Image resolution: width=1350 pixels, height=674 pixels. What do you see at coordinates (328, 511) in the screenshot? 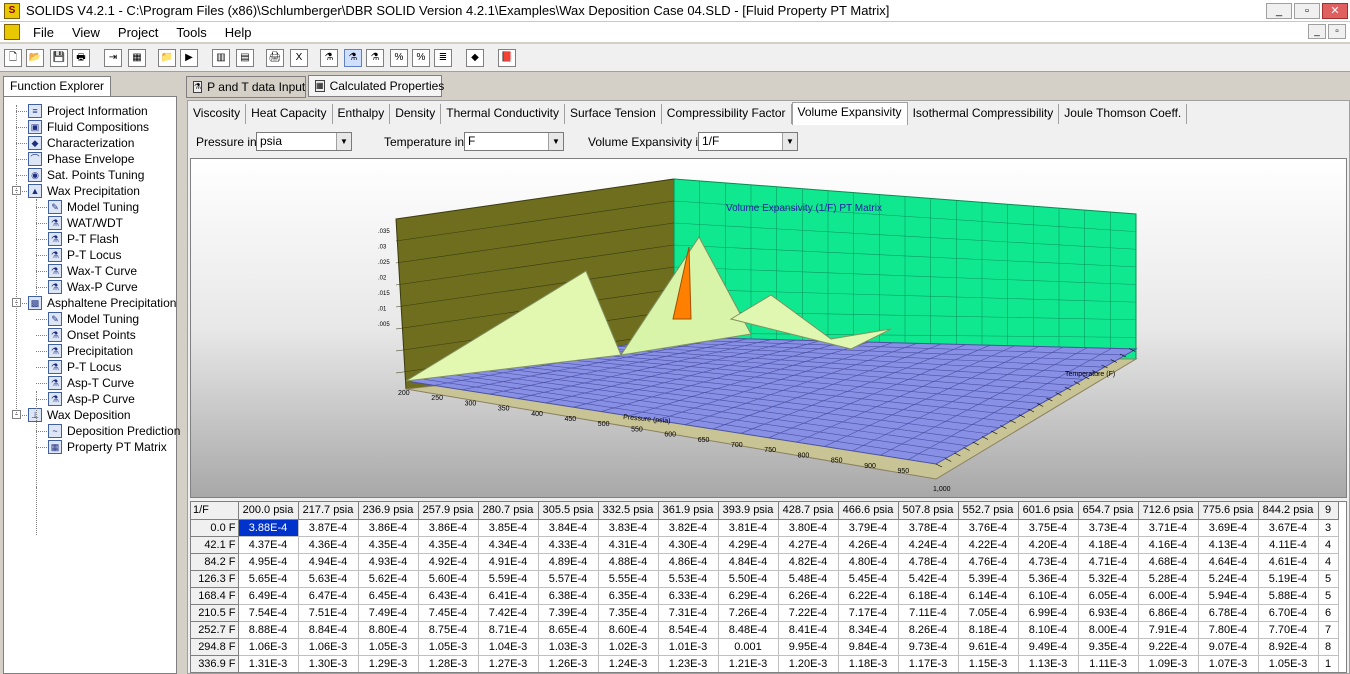
I see `column-header: 217.7 psia` at bounding box center [328, 511].